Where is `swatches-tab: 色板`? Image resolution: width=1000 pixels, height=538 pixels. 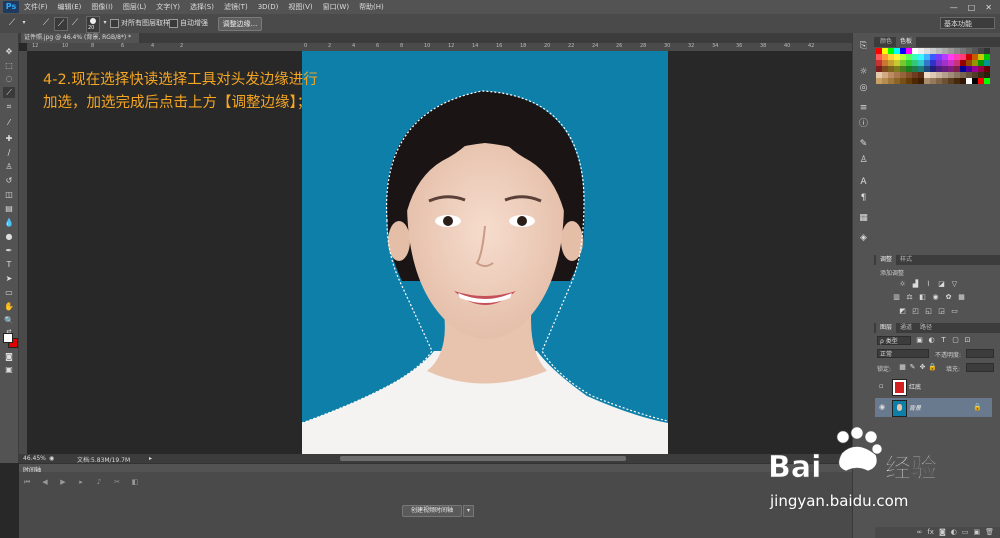
swatches-tab: 色板 is located at coordinates (906, 42).